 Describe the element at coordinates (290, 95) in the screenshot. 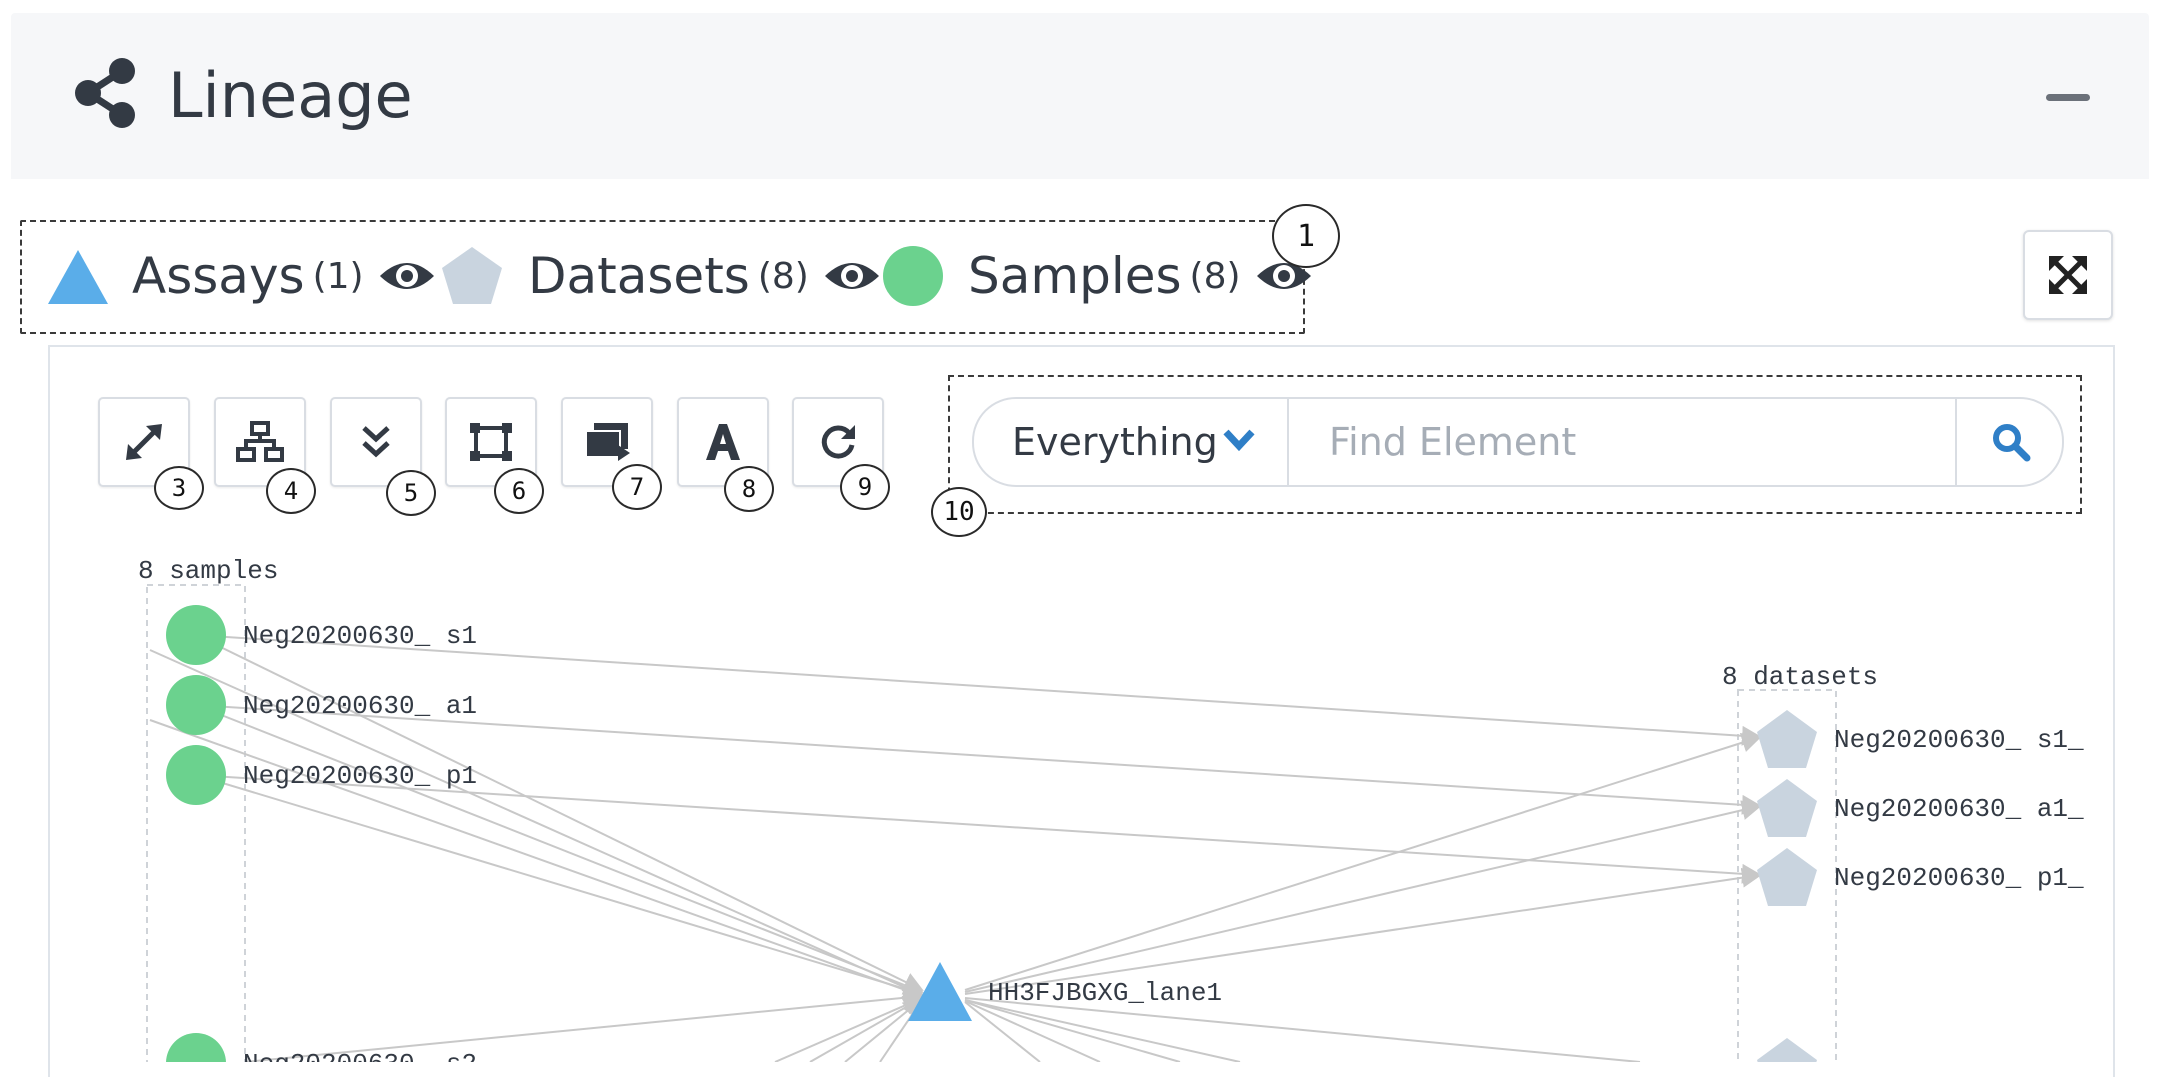

I see `page-title: Lineage` at that location.